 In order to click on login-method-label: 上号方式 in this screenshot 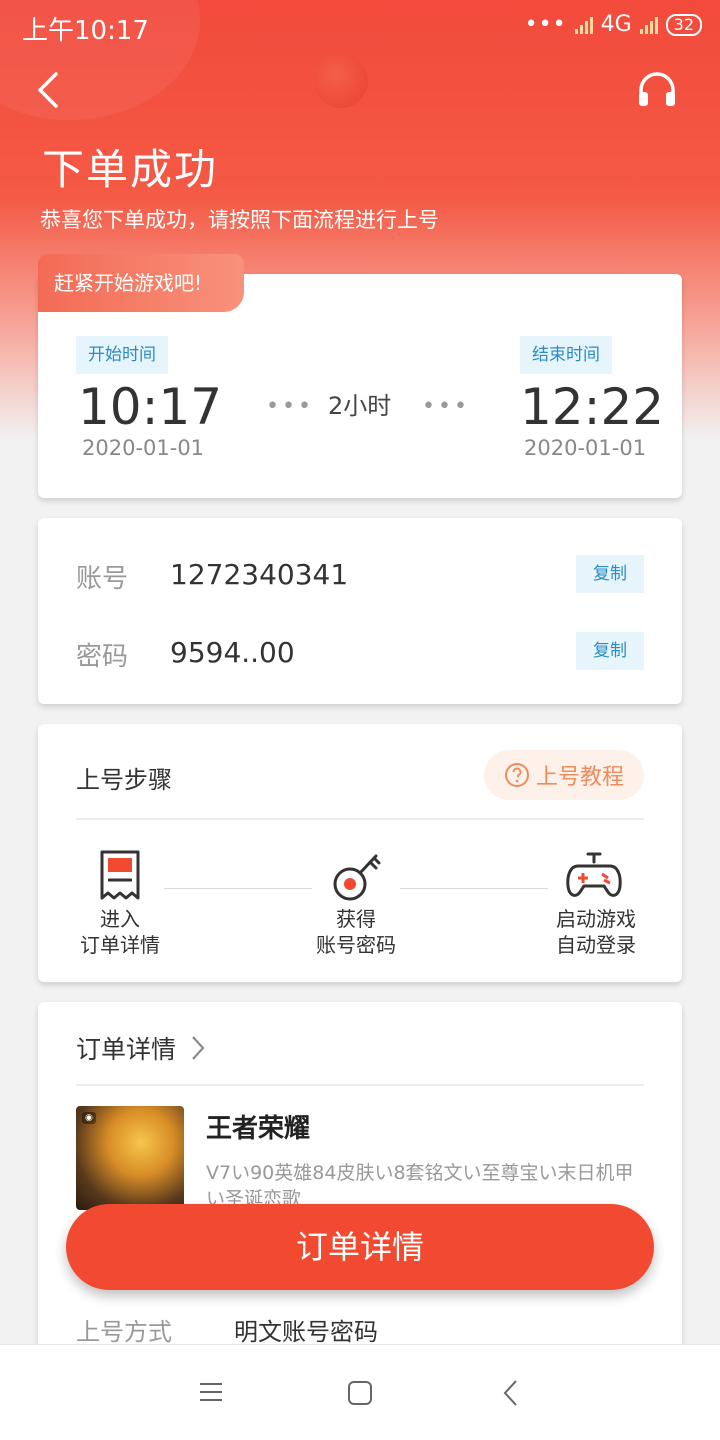, I will do `click(124, 1332)`.